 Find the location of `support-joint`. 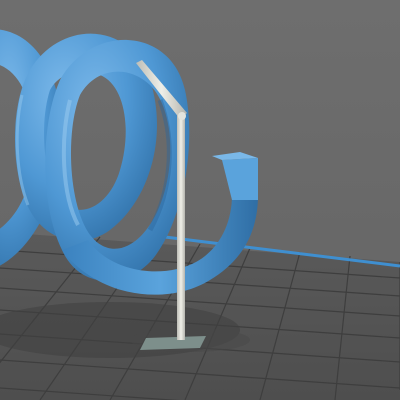

support-joint is located at coordinates (182, 116).